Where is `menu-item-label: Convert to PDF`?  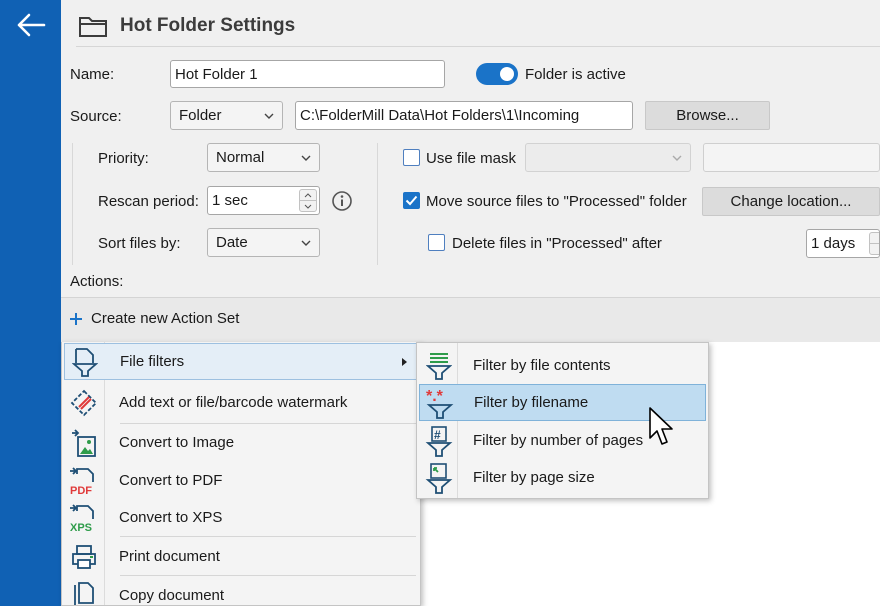 menu-item-label: Convert to PDF is located at coordinates (171, 480).